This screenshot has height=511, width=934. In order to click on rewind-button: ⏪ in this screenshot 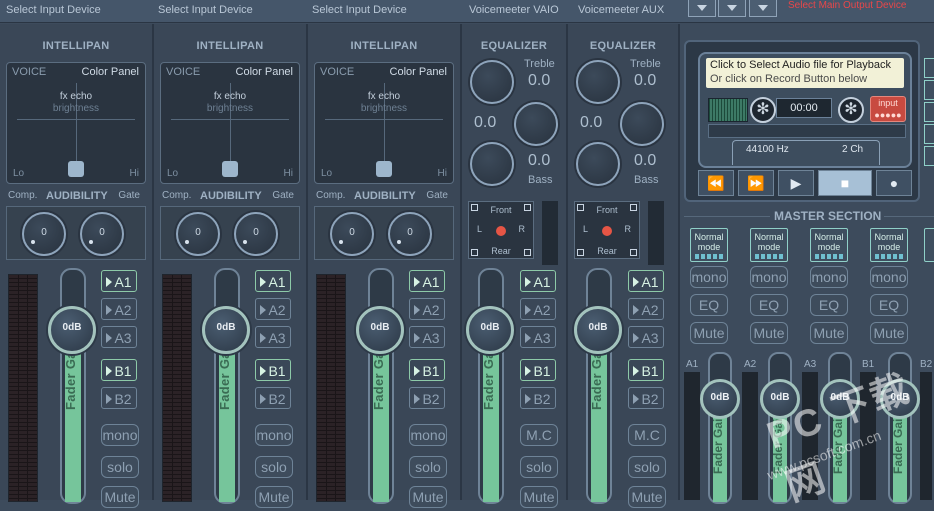, I will do `click(716, 183)`.